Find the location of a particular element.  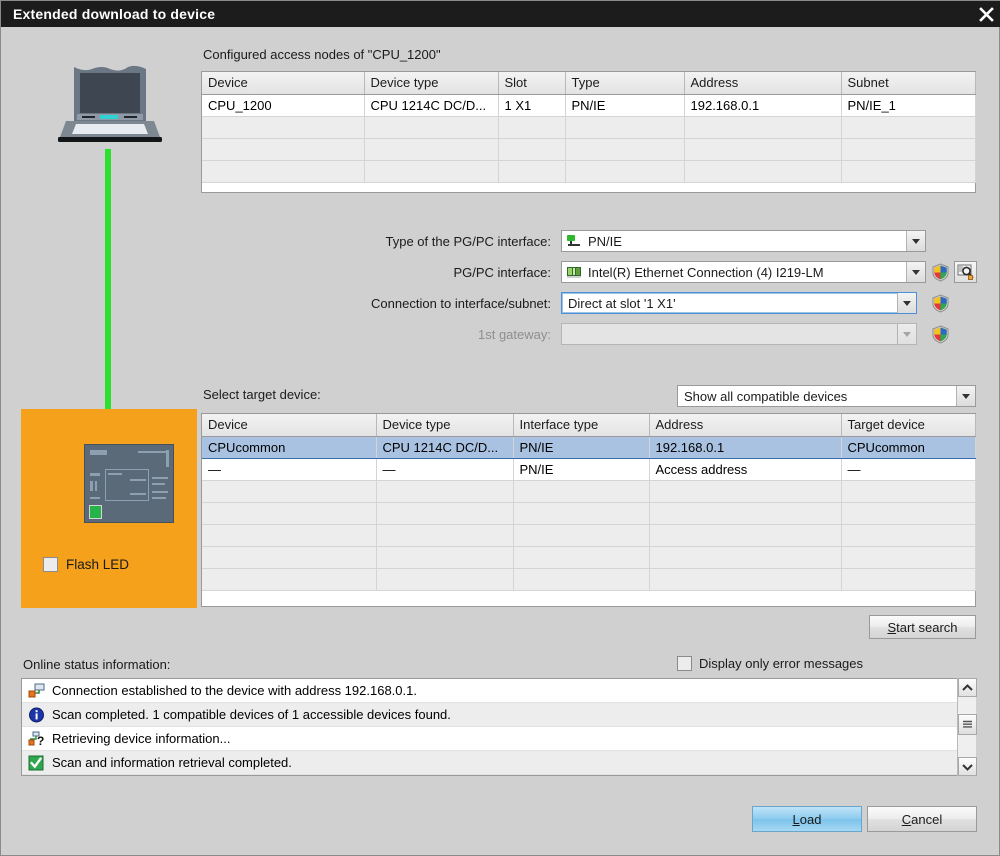

col-target-device: Target device is located at coordinates (908, 425).